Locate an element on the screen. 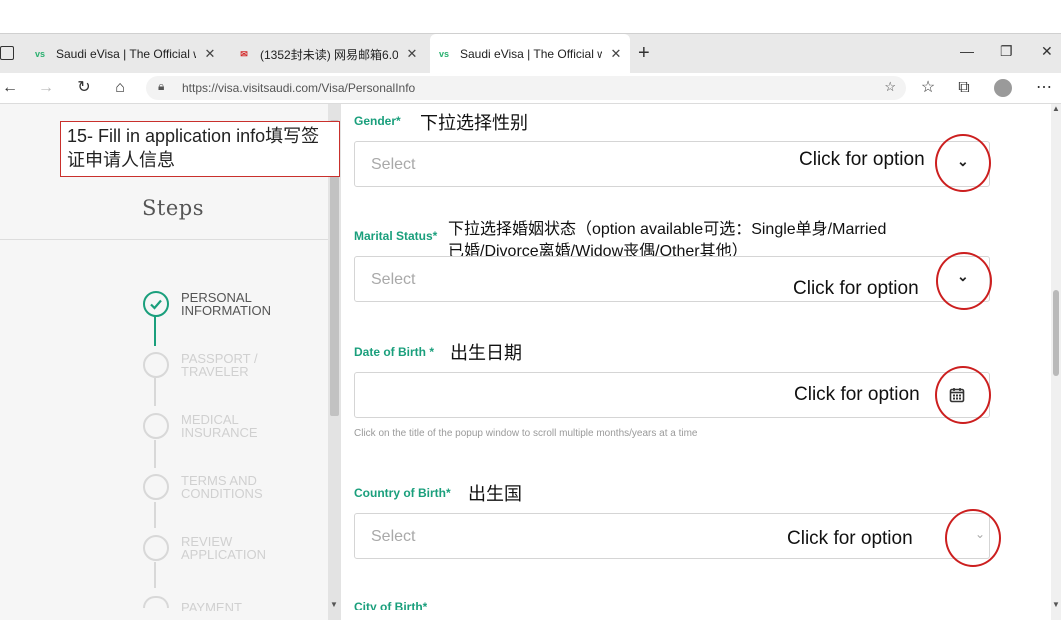 The width and height of the screenshot is (1061, 643). collections-icon: ⧉ is located at coordinates (964, 88).